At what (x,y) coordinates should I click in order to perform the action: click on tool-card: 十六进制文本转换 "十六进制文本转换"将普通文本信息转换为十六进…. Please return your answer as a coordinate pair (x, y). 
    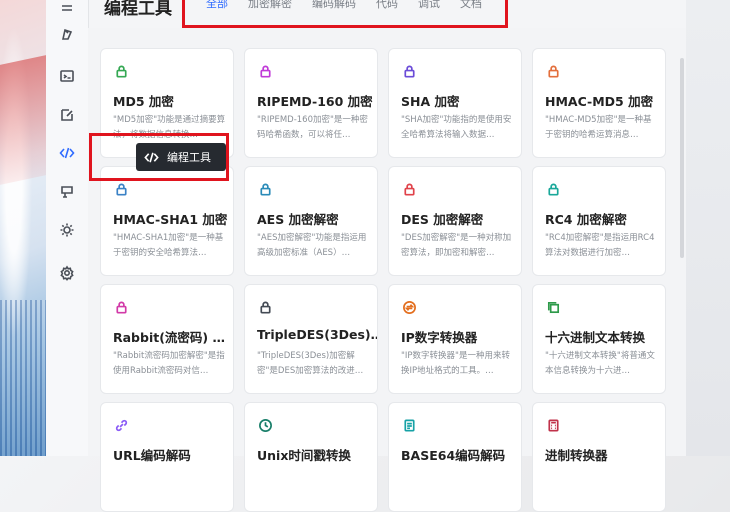
    Looking at the image, I should click on (599, 339).